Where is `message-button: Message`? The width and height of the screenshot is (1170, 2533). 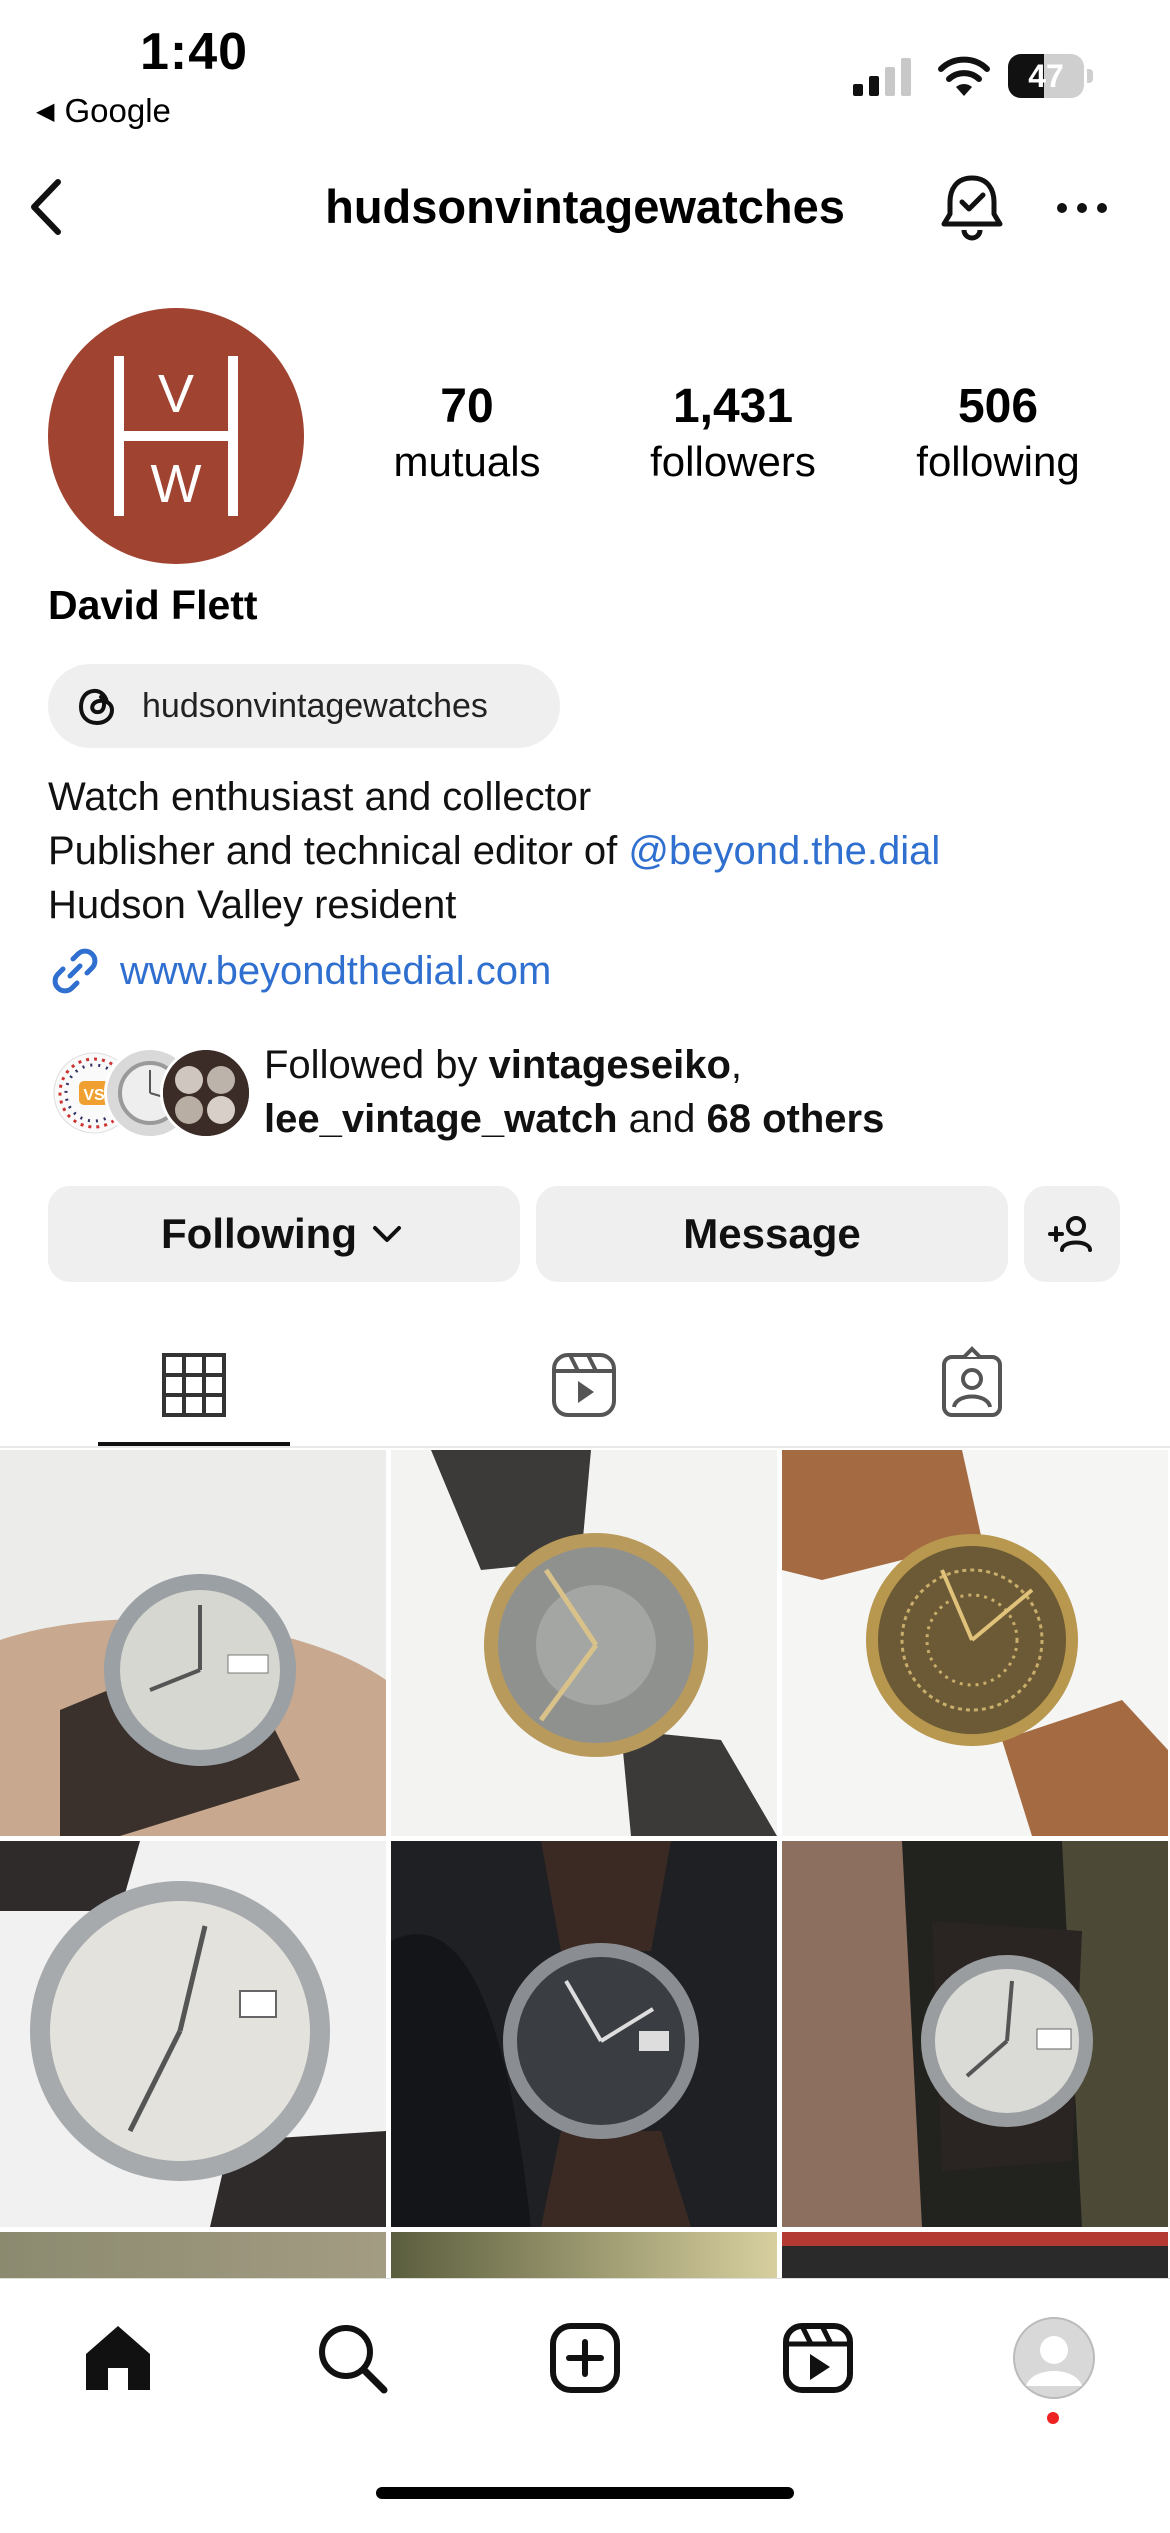
message-button: Message is located at coordinates (772, 1234).